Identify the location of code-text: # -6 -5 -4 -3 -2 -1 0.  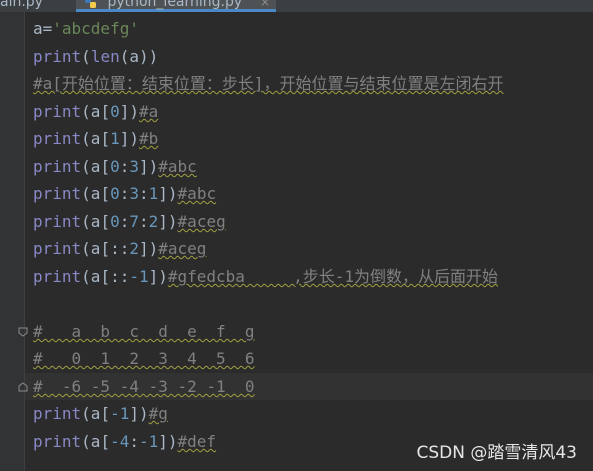
(144, 386).